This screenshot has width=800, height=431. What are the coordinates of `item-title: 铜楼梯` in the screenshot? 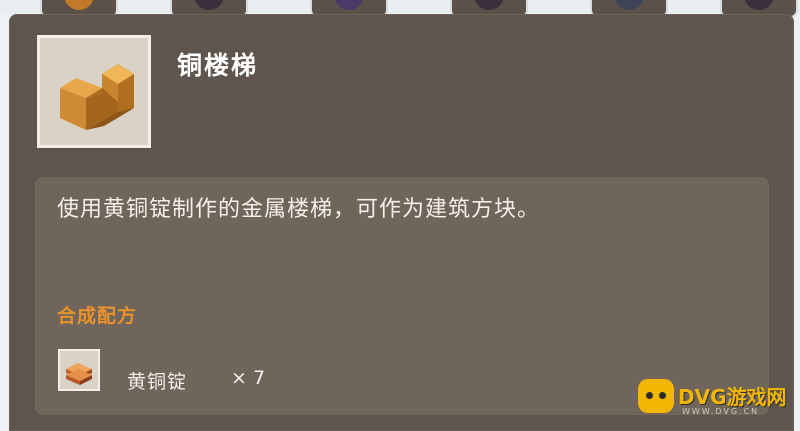 It's located at (218, 65).